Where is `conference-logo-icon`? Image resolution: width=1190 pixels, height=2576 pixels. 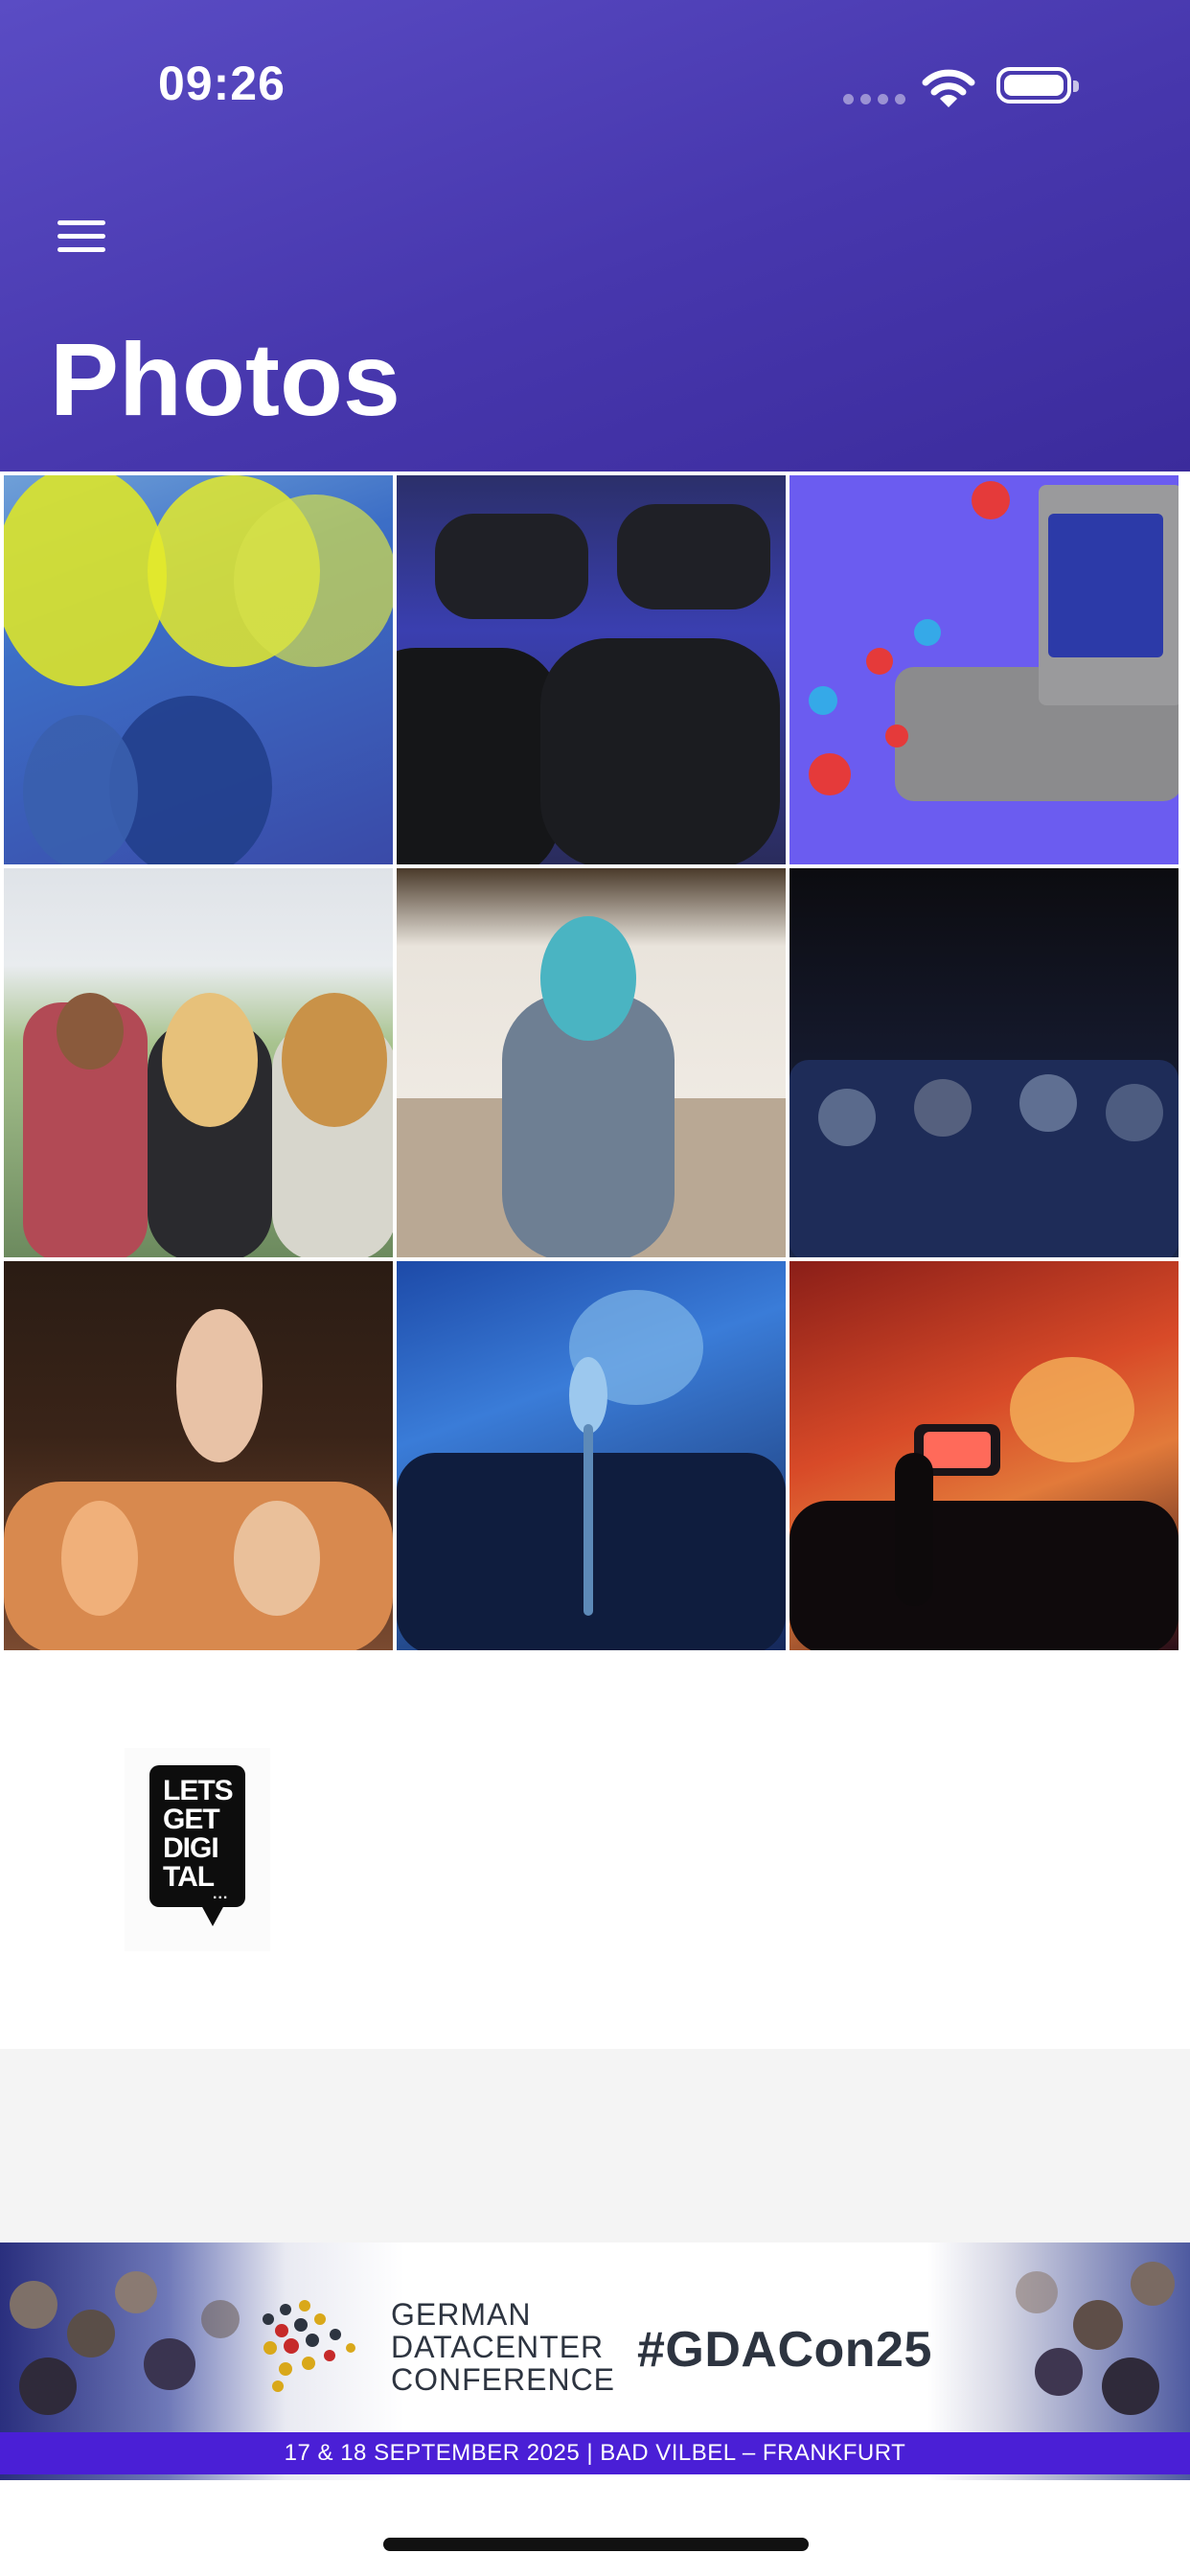
conference-logo-icon is located at coordinates (309, 2346).